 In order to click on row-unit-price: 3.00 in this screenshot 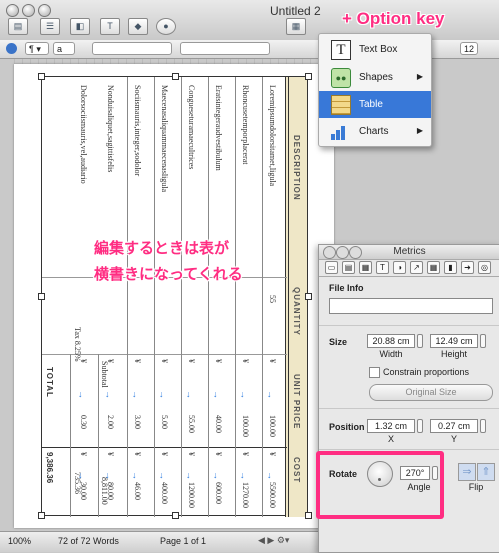, I will do `click(137, 422)`.